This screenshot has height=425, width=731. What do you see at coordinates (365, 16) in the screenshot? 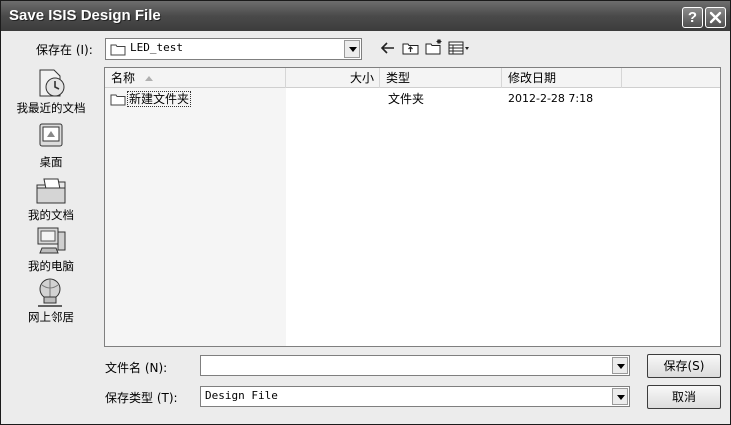
I see `title-bar: Save ISIS Design File ?` at bounding box center [365, 16].